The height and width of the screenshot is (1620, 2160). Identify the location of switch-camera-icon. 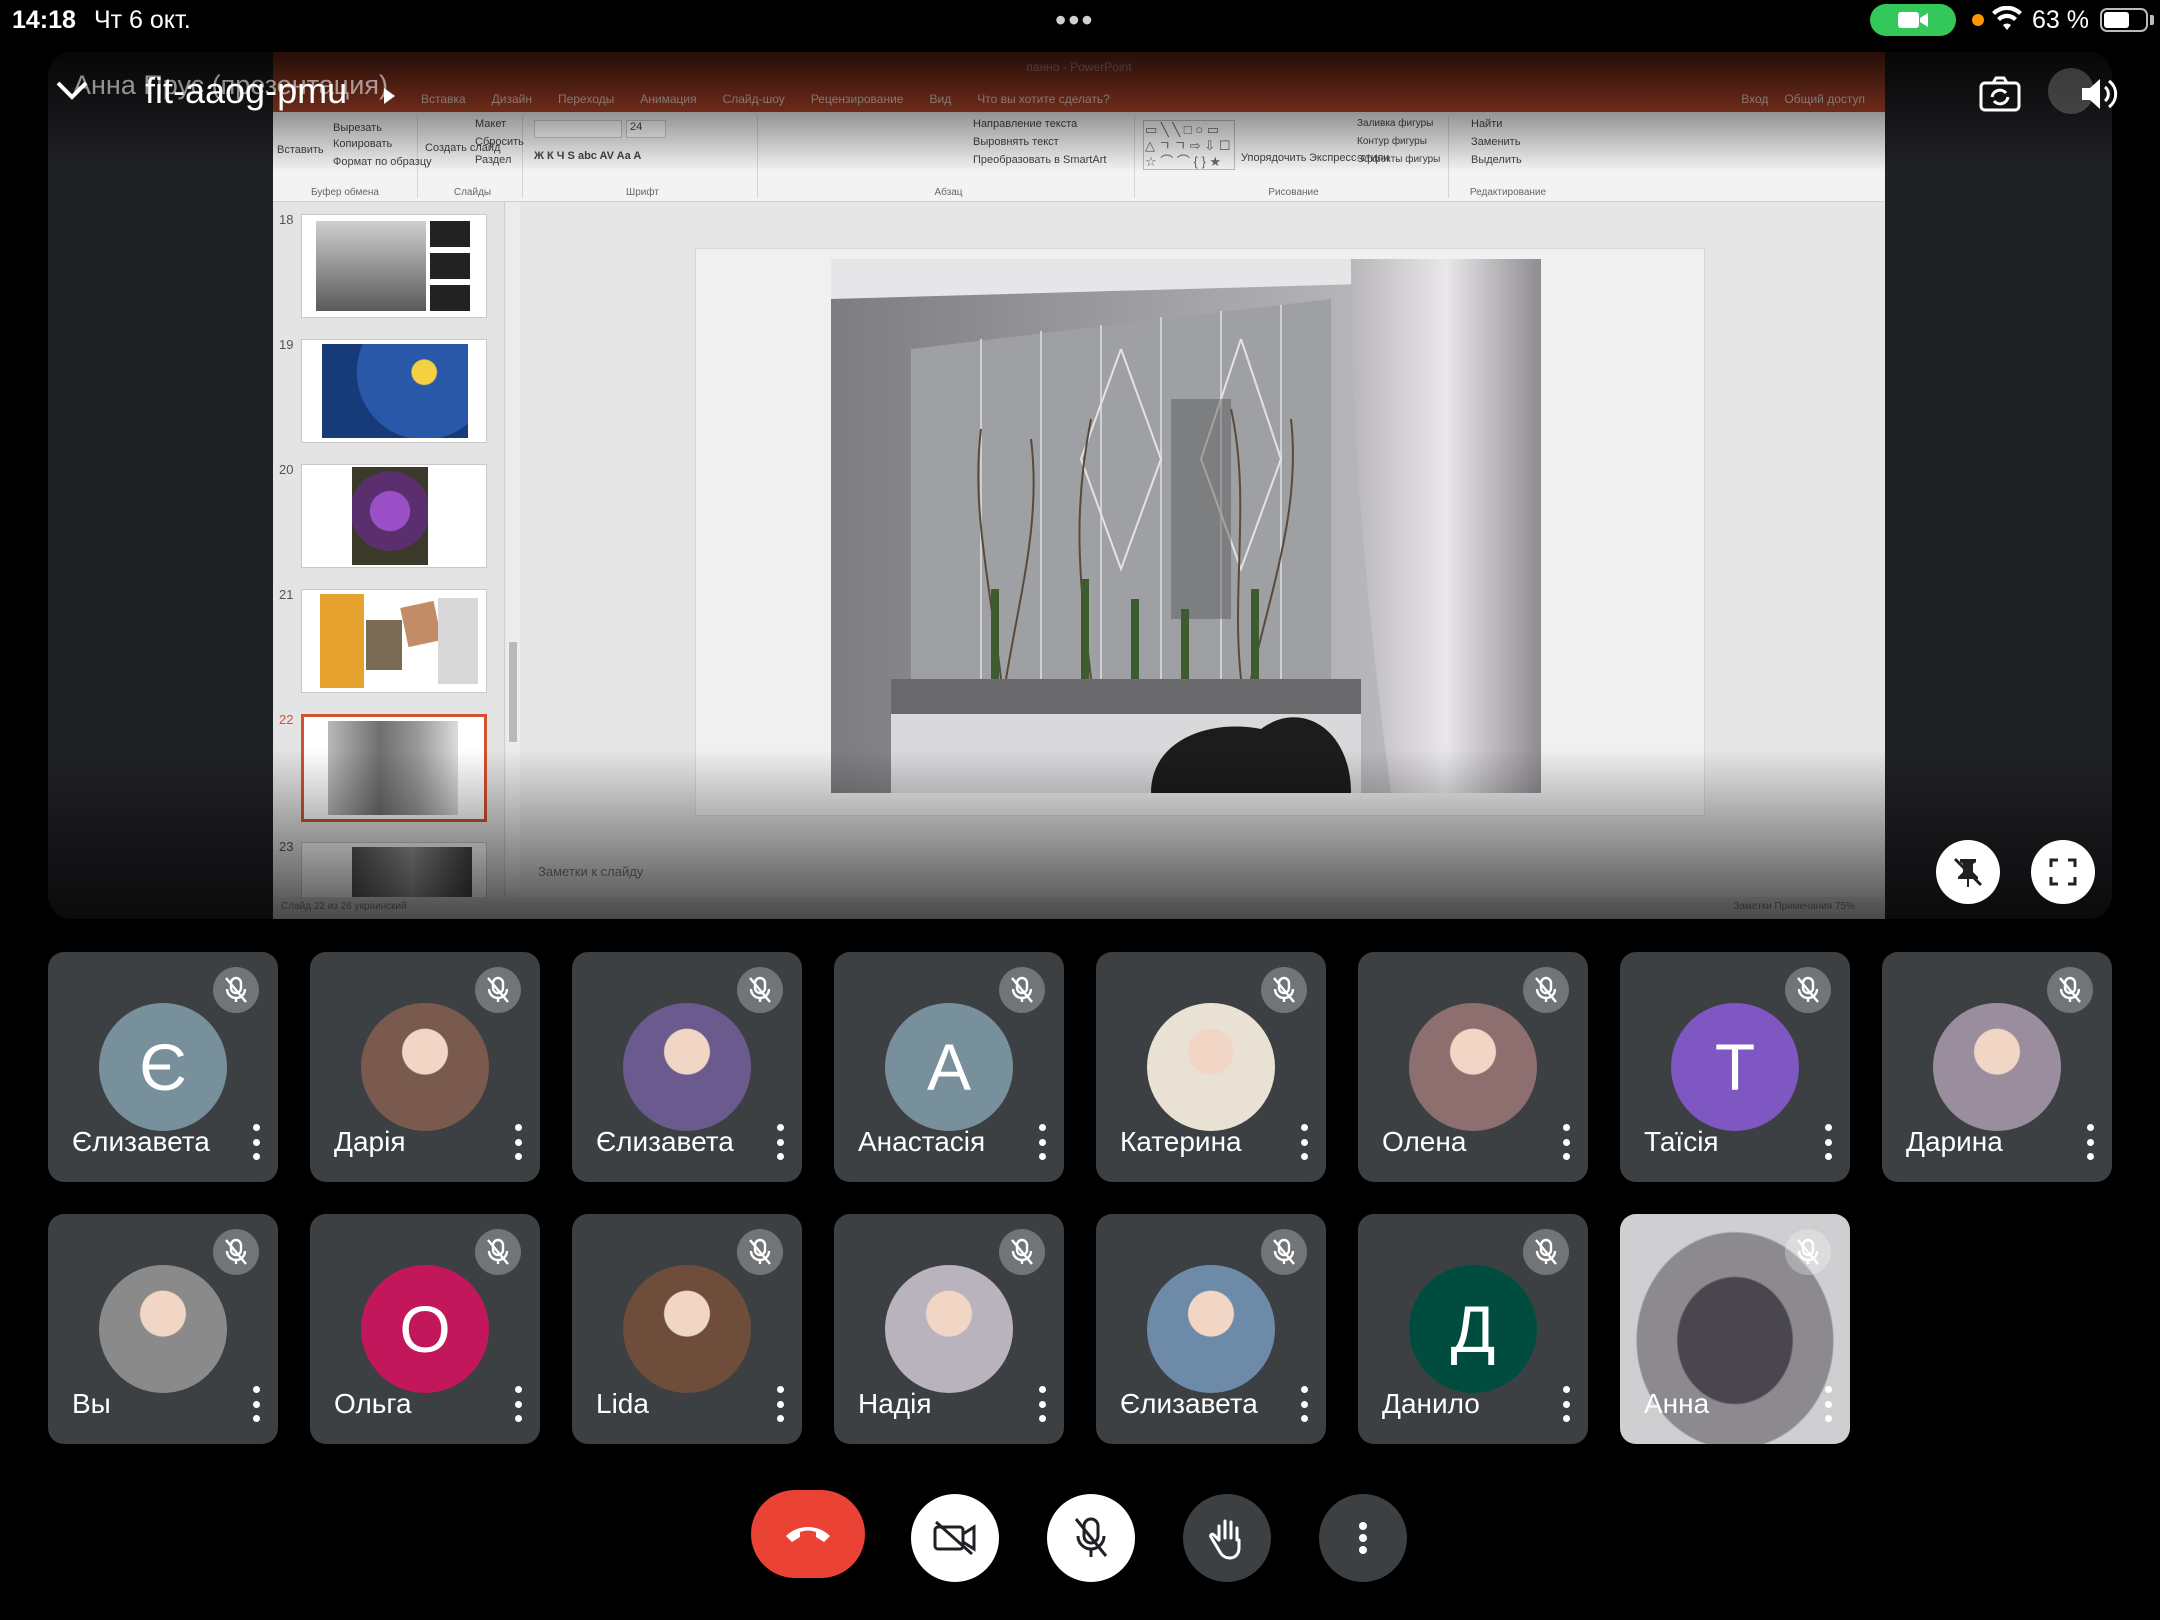
(2000, 94).